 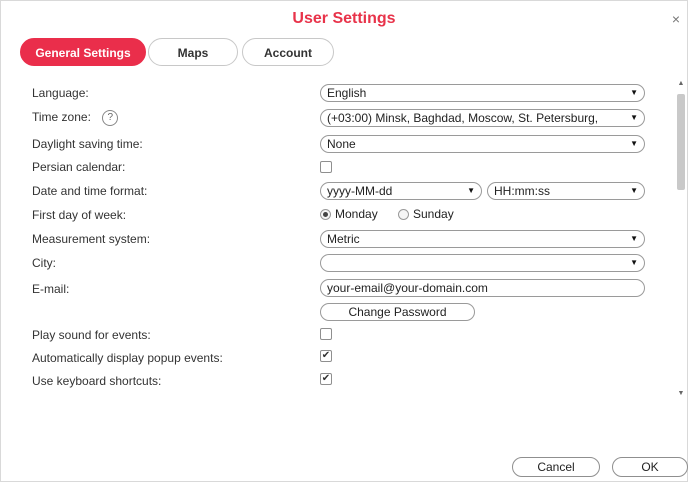 I want to click on ok-button: OK, so click(x=650, y=467).